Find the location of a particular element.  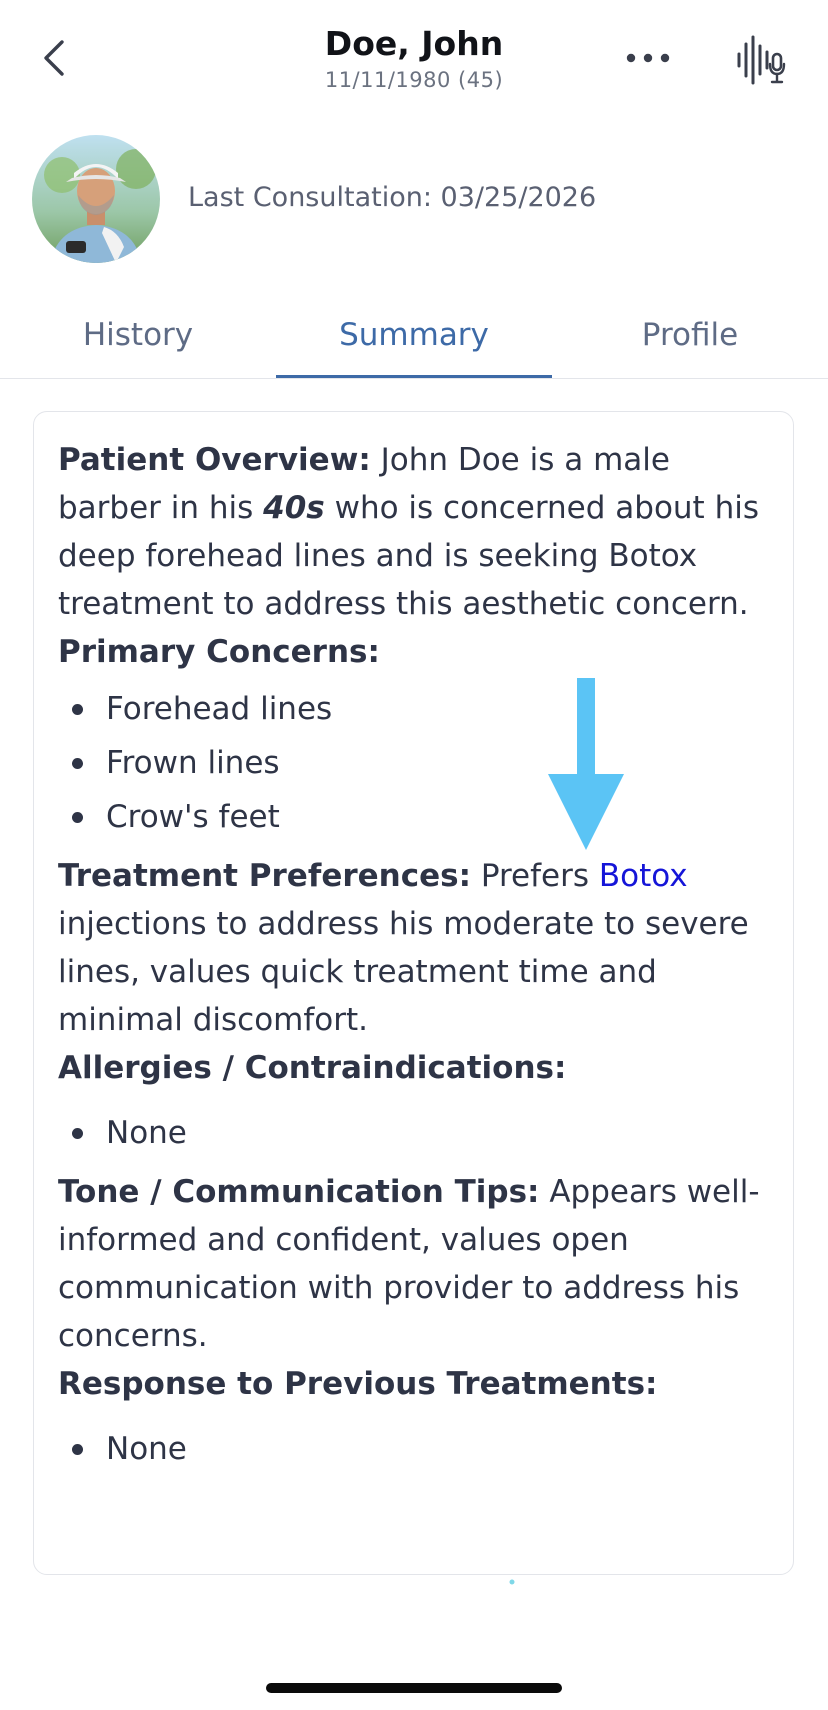

tab-summary: Summary is located at coordinates (414, 339).